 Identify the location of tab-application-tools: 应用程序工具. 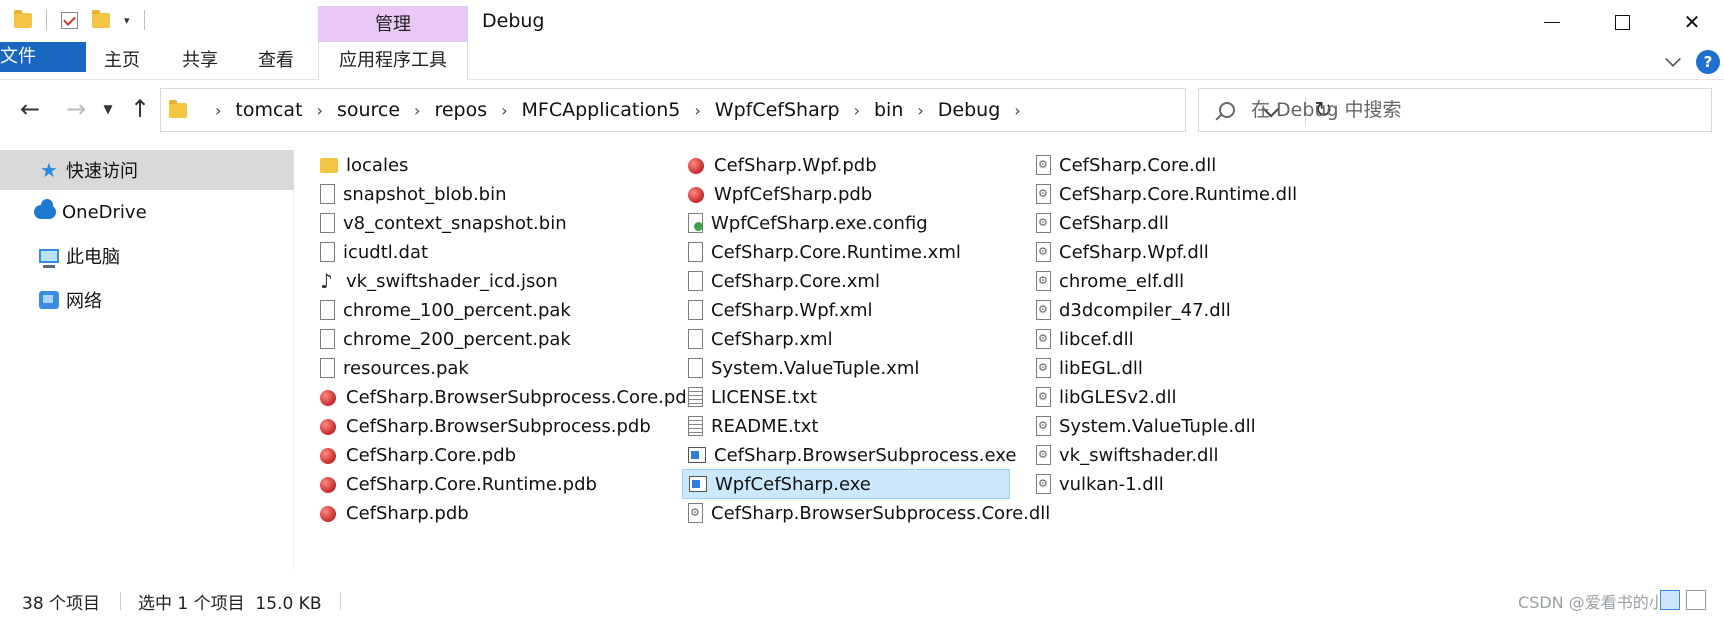
(393, 61).